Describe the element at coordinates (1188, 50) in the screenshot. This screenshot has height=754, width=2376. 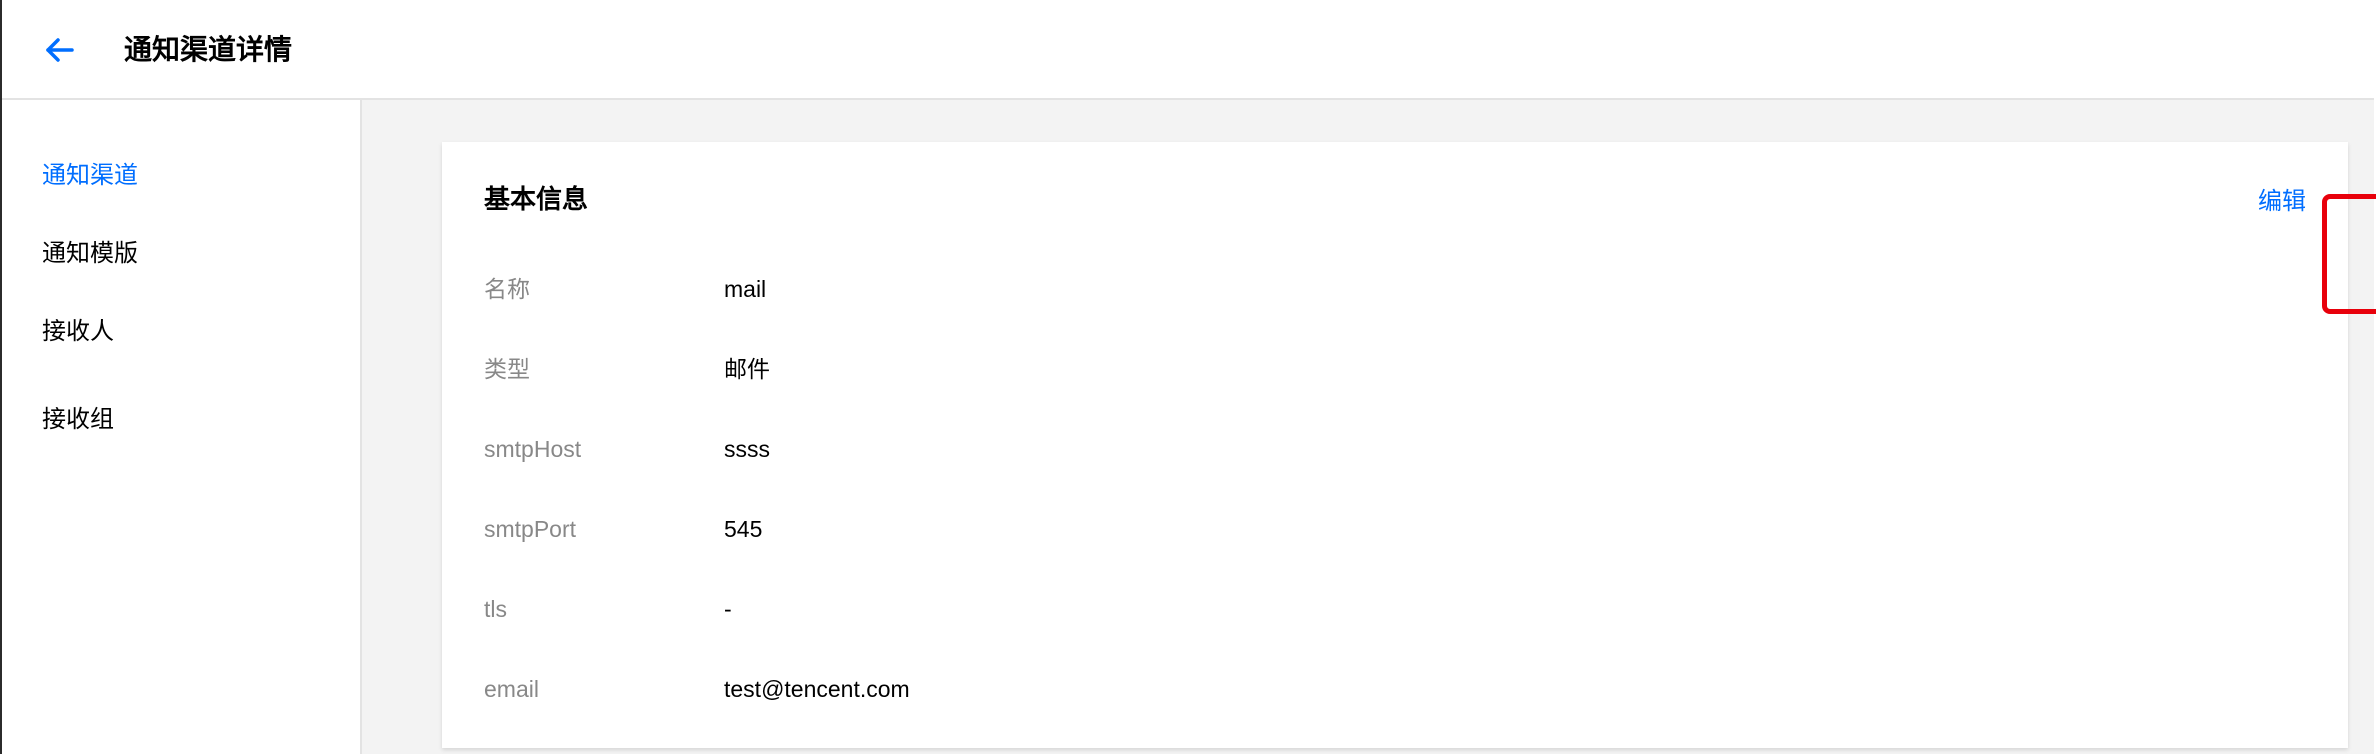
I see `page-header: 通知渠道详情` at that location.